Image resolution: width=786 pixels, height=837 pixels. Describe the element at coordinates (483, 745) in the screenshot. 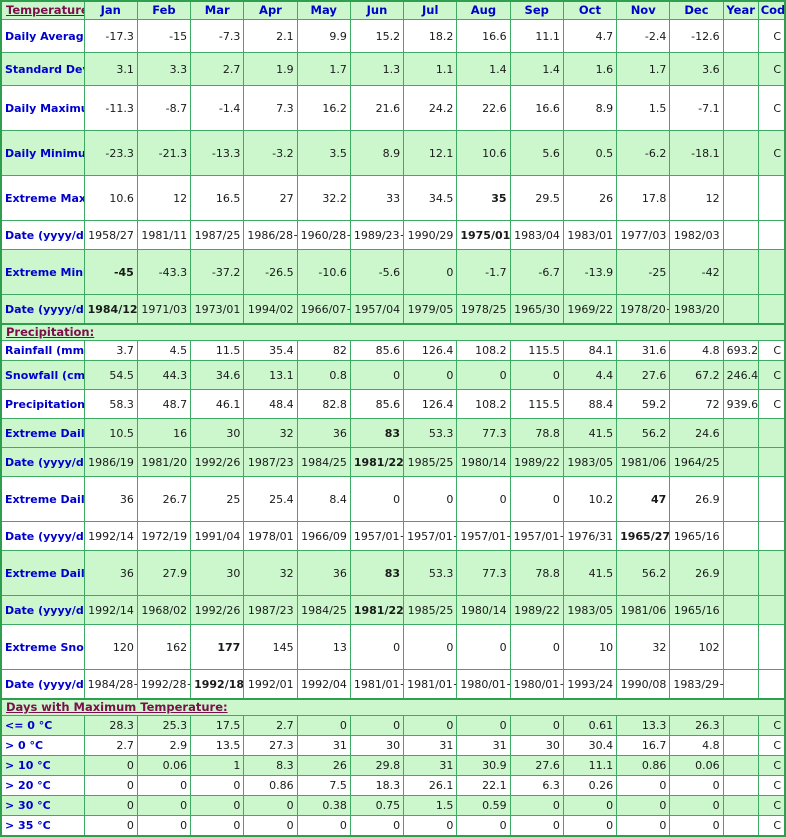

I see `cell-days-gt-0-aug: 31` at that location.